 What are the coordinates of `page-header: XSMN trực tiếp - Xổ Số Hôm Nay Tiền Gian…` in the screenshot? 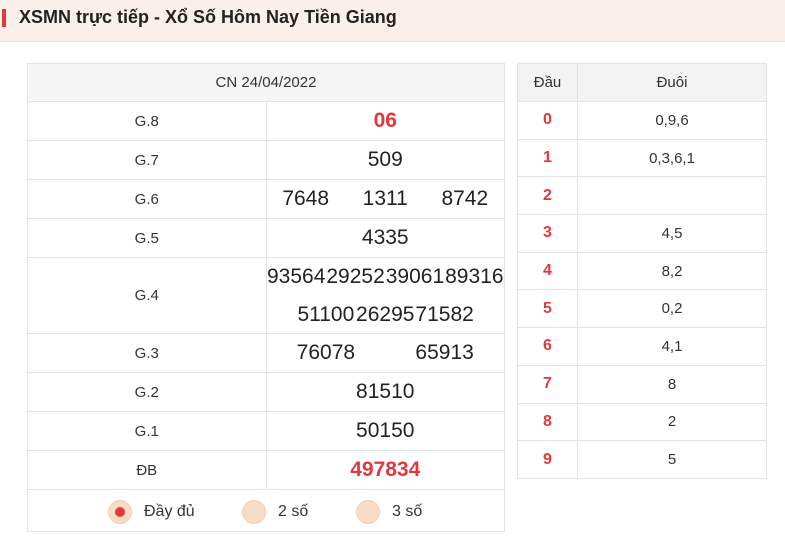 It's located at (392, 21).